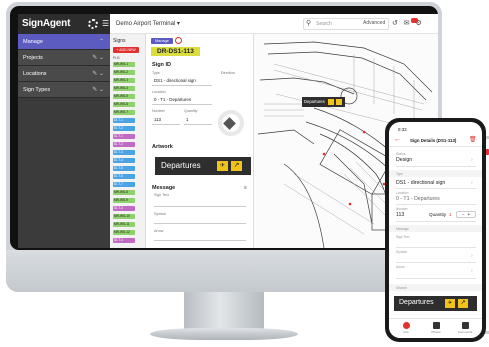  Describe the element at coordinates (124, 64) in the screenshot. I see `sign-tag: MR-WS-1` at that location.